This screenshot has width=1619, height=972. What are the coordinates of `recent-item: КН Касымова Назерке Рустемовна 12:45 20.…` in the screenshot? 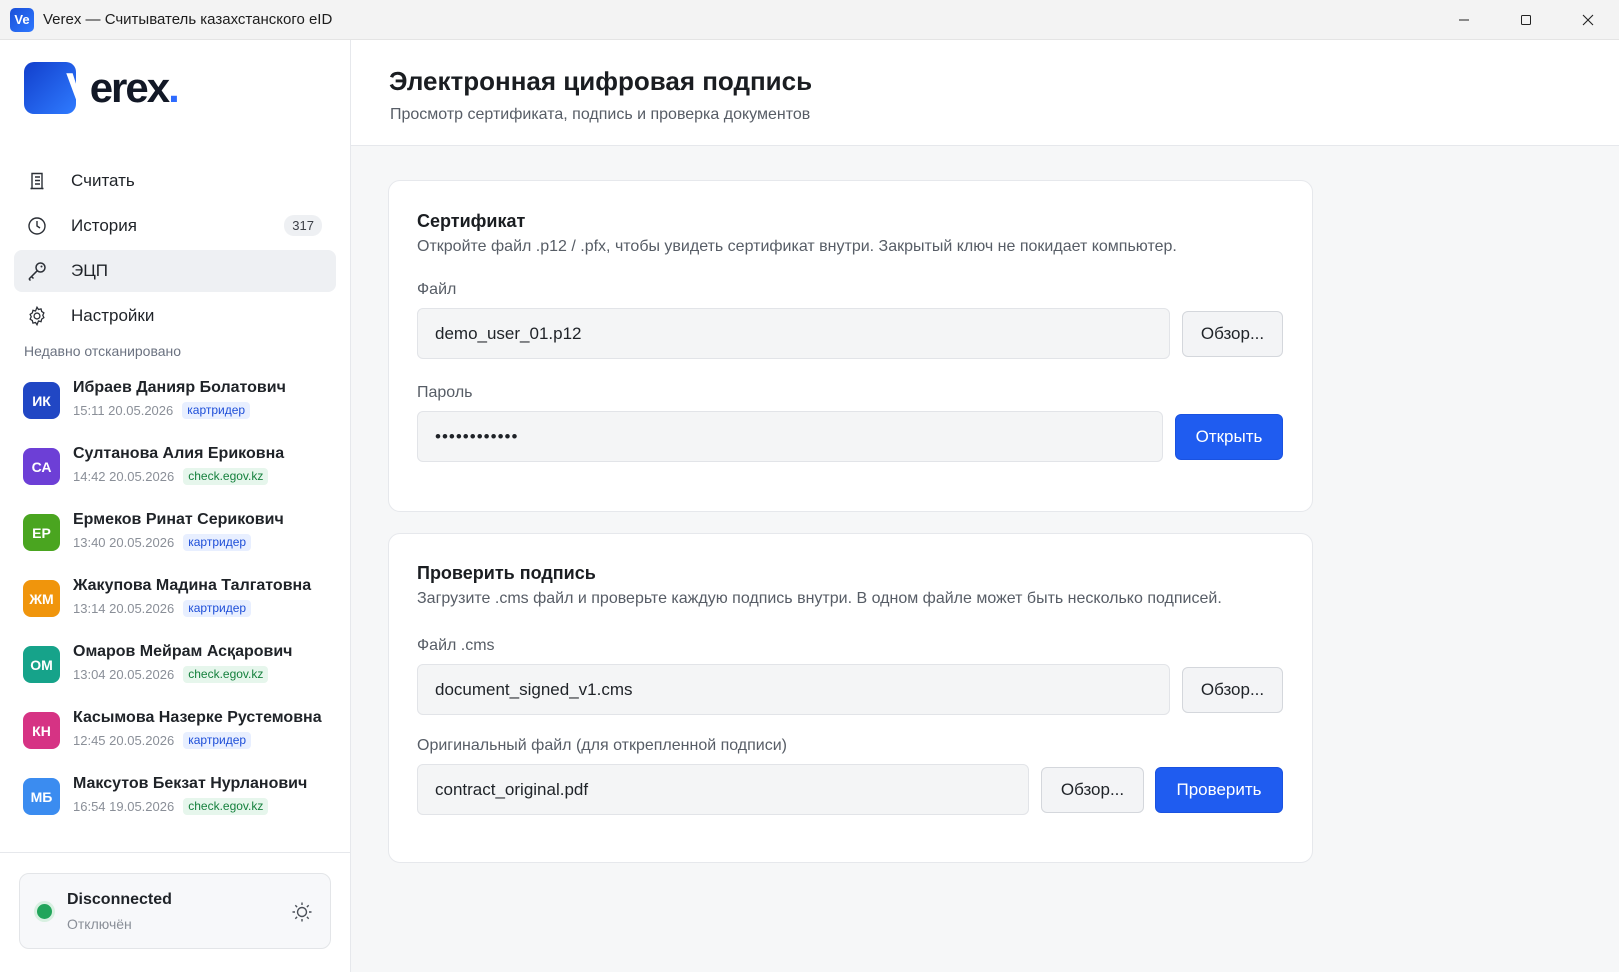 It's located at (178, 736).